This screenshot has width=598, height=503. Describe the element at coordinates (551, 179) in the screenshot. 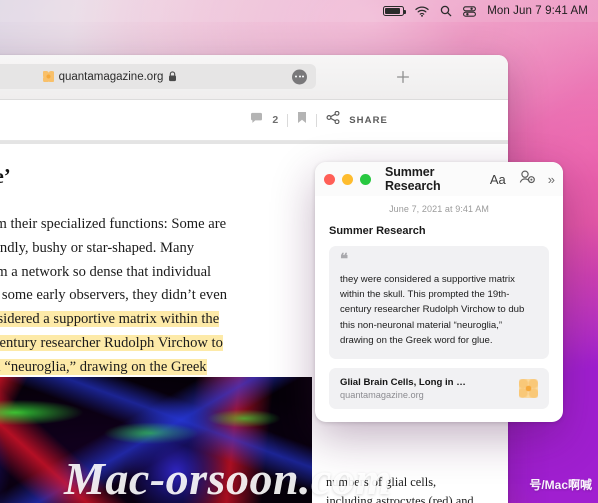

I see `chevron-double-right-icon: »` at that location.